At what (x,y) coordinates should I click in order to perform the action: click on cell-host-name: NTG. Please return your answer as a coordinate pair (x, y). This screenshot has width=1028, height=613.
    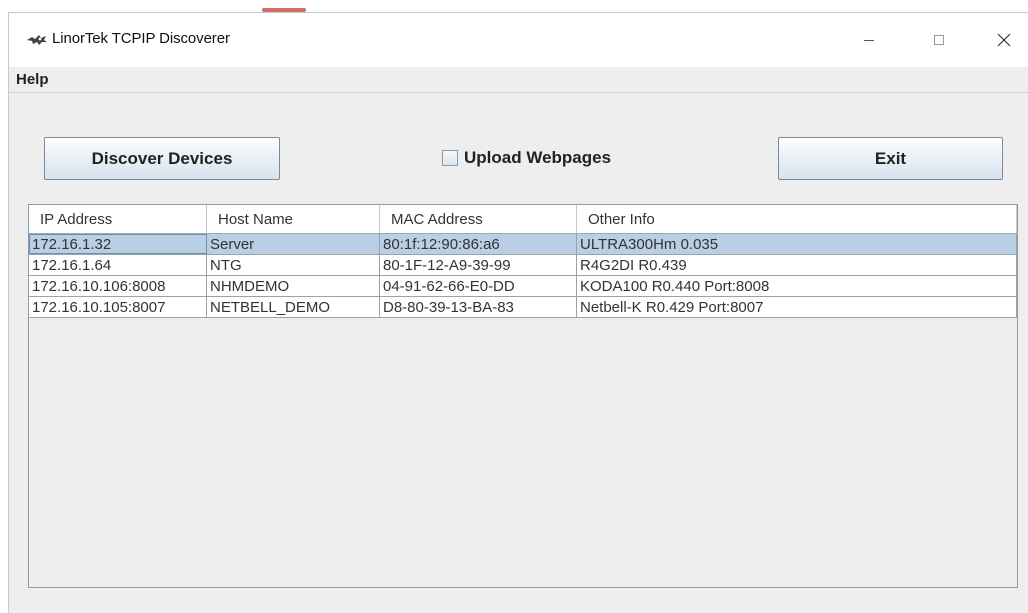
    Looking at the image, I should click on (293, 265).